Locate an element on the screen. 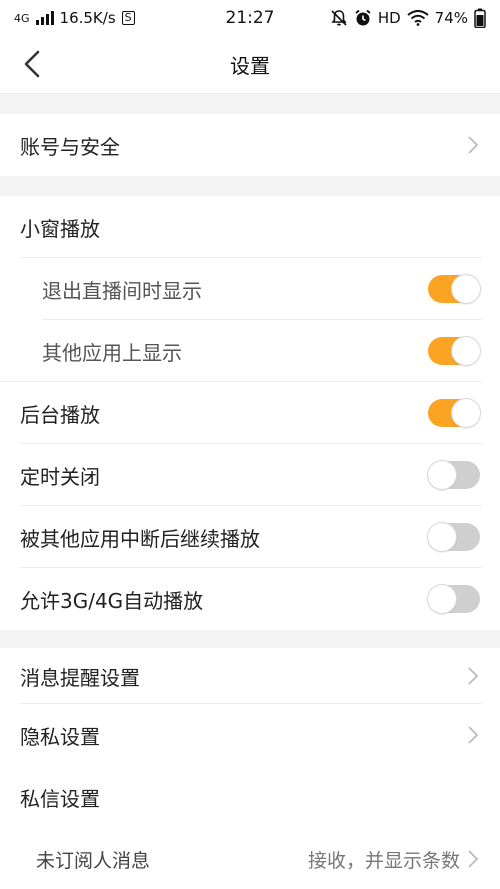  resume-after-interrupt-toggle is located at coordinates (454, 537).